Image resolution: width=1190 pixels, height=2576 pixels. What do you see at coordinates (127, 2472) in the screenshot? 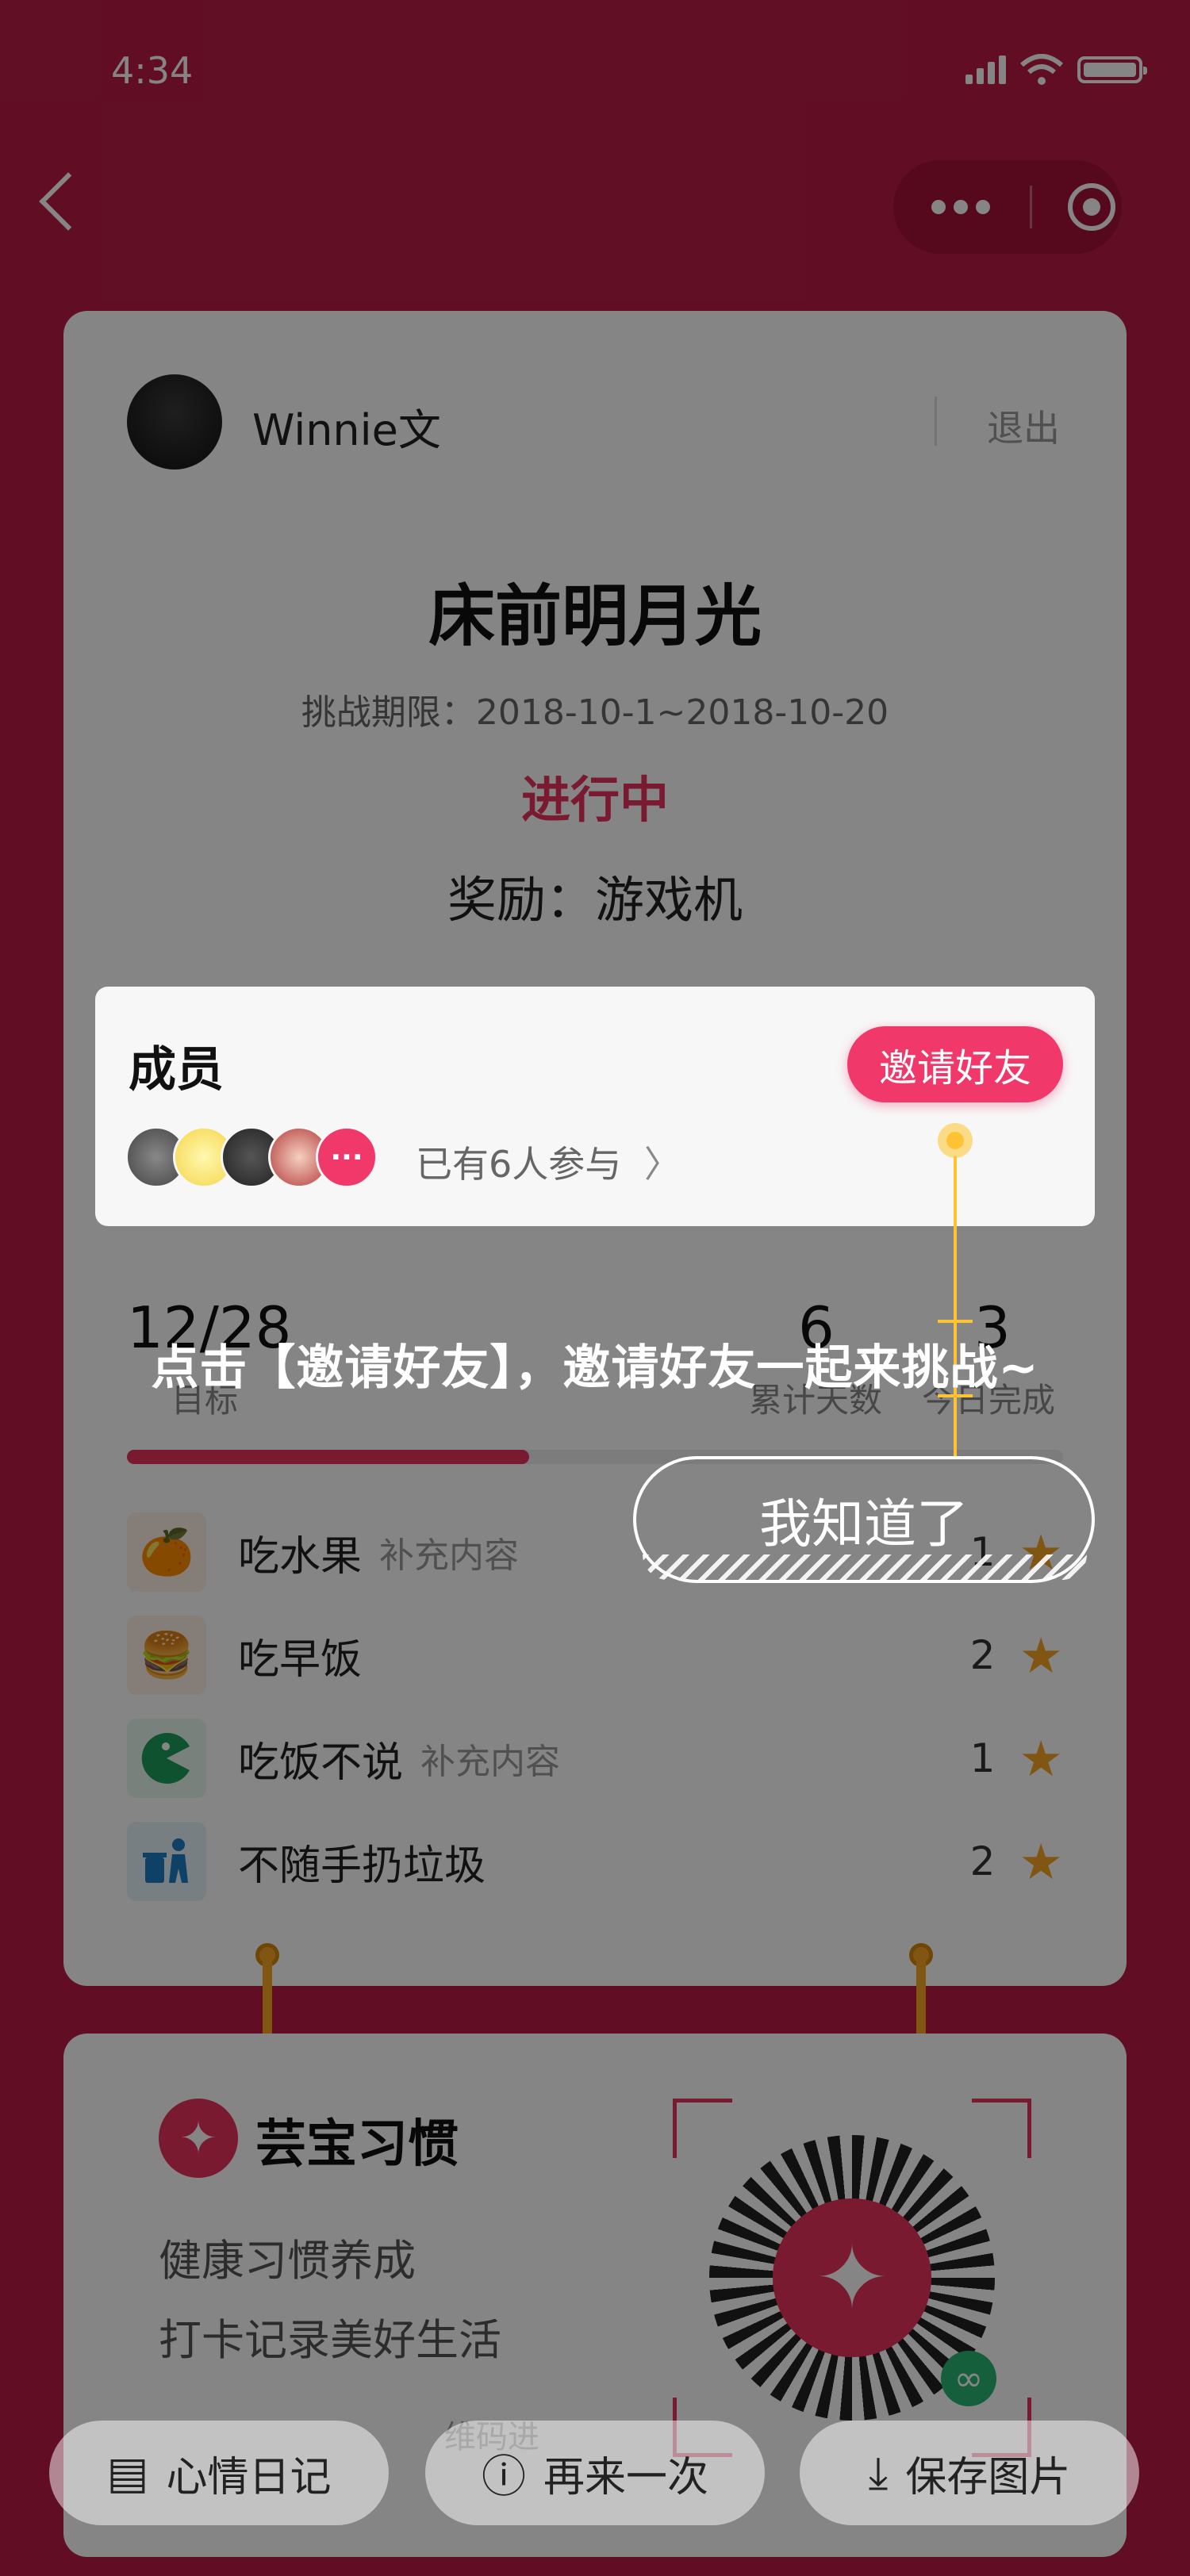
I see `calendar-icon: ▤` at bounding box center [127, 2472].